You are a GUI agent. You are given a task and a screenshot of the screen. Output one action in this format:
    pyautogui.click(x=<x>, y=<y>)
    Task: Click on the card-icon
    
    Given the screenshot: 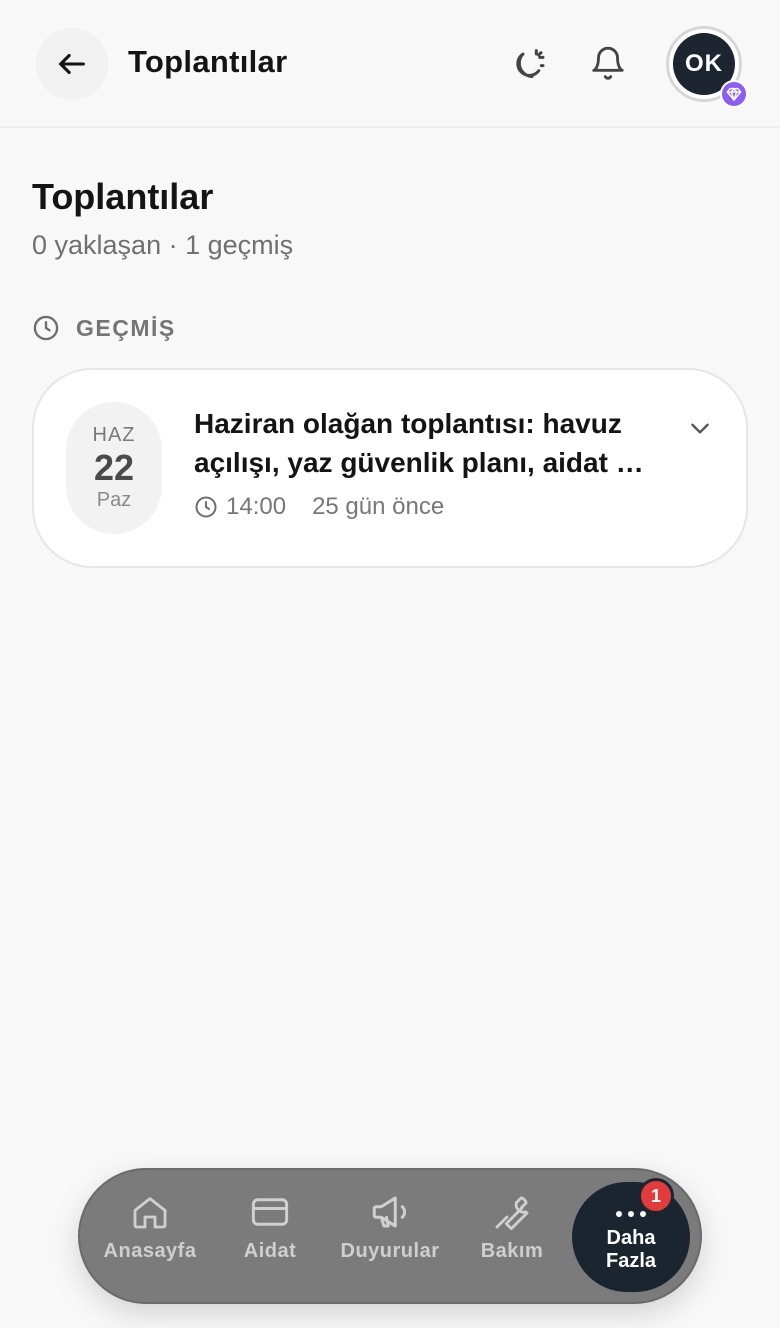 What is the action you would take?
    pyautogui.click(x=270, y=1212)
    